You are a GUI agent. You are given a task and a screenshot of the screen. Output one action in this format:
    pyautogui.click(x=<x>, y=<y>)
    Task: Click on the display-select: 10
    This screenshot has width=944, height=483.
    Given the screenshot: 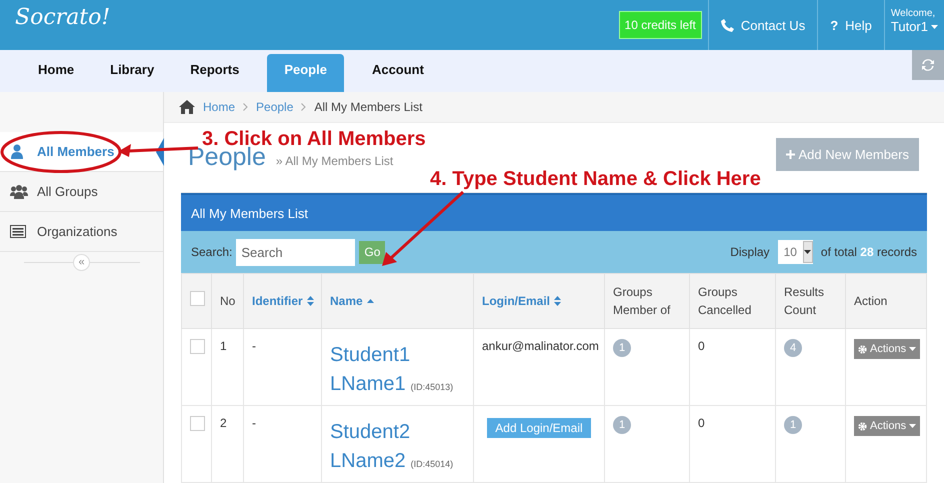 What is the action you would take?
    pyautogui.click(x=795, y=252)
    